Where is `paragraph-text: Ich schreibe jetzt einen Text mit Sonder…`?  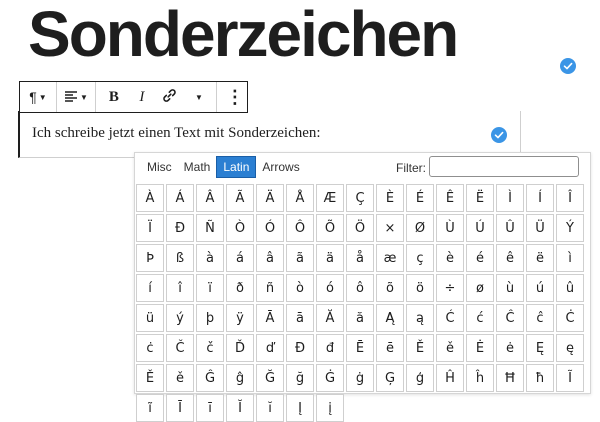
paragraph-text: Ich schreibe jetzt einen Text mit Sonder… is located at coordinates (176, 133).